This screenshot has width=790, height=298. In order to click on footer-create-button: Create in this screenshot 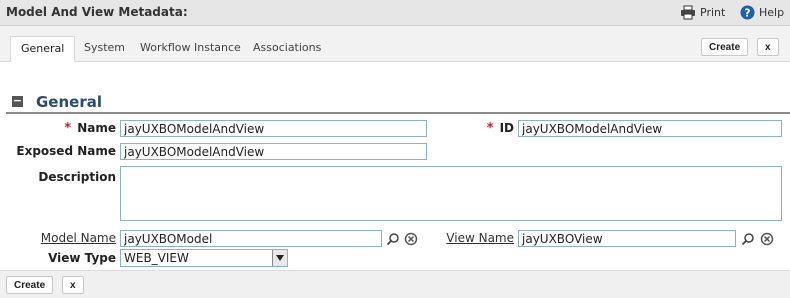, I will do `click(30, 285)`.